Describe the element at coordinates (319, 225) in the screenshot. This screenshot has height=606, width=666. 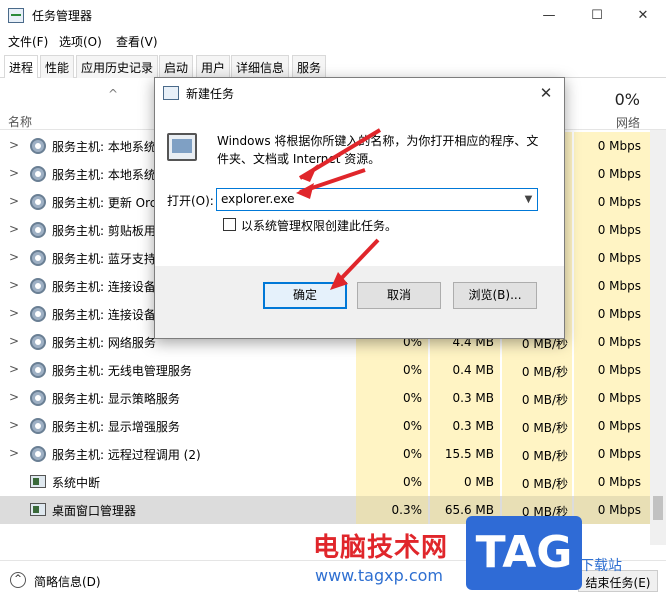
I see `admin-checkbox-label: 以系统管理权限创建此任务。` at that location.